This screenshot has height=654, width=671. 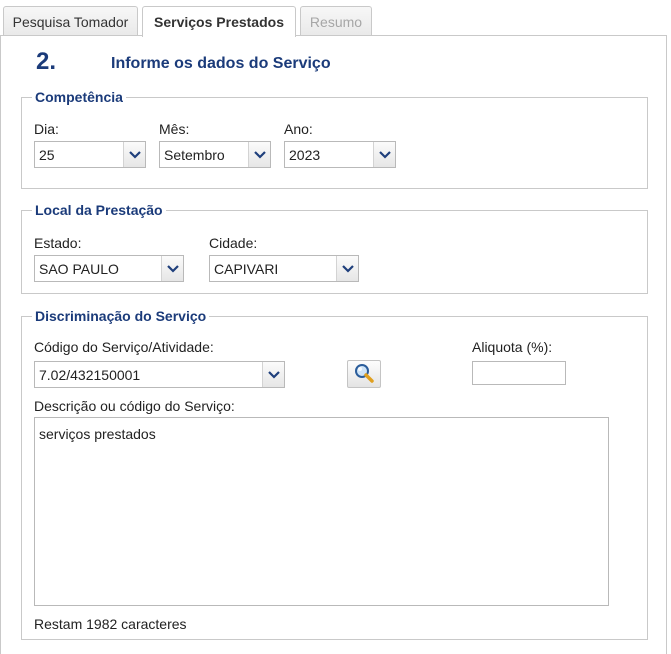 What do you see at coordinates (159, 374) in the screenshot?
I see `codigo-servico-select: 7.02/432150001` at bounding box center [159, 374].